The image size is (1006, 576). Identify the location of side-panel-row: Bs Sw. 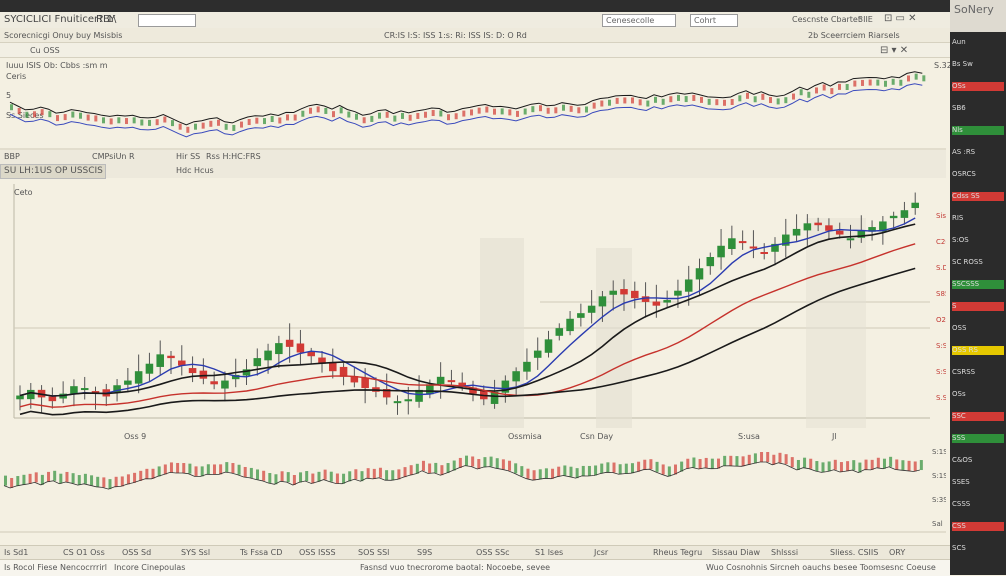
(978, 64).